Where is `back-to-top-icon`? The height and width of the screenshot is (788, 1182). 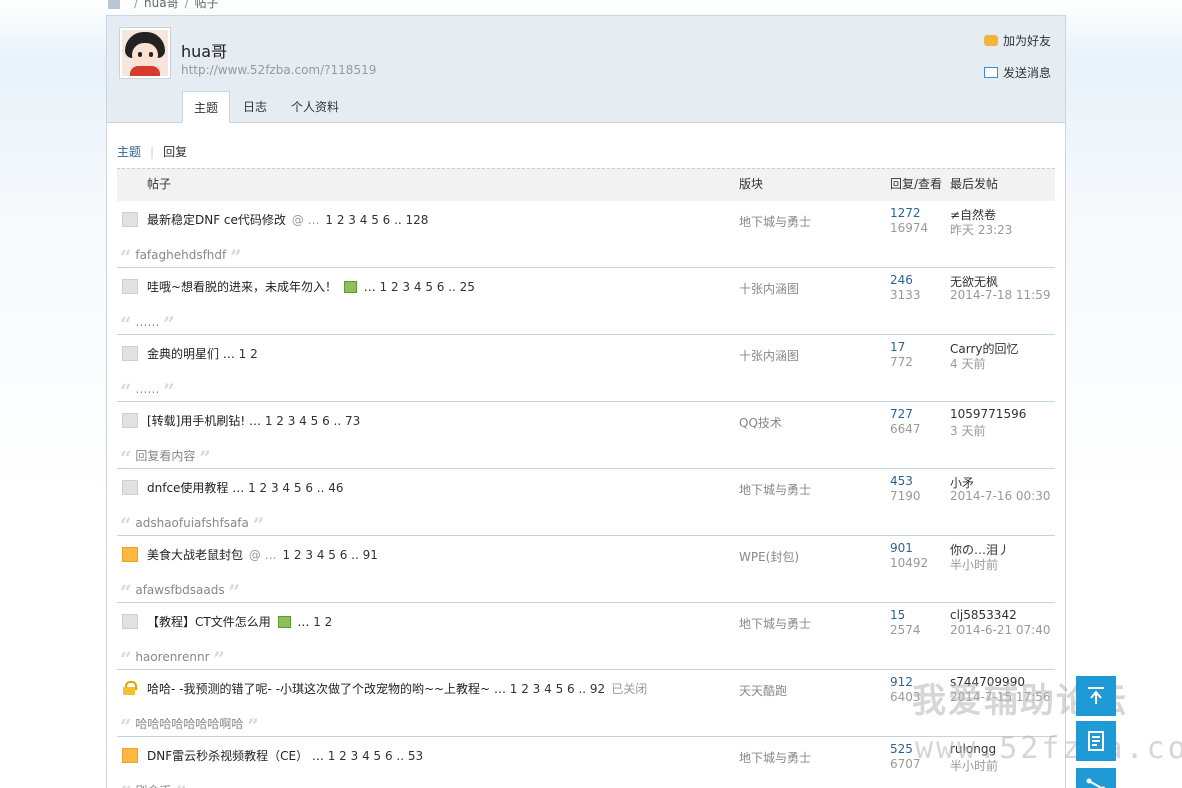
back-to-top-icon is located at coordinates (1096, 695).